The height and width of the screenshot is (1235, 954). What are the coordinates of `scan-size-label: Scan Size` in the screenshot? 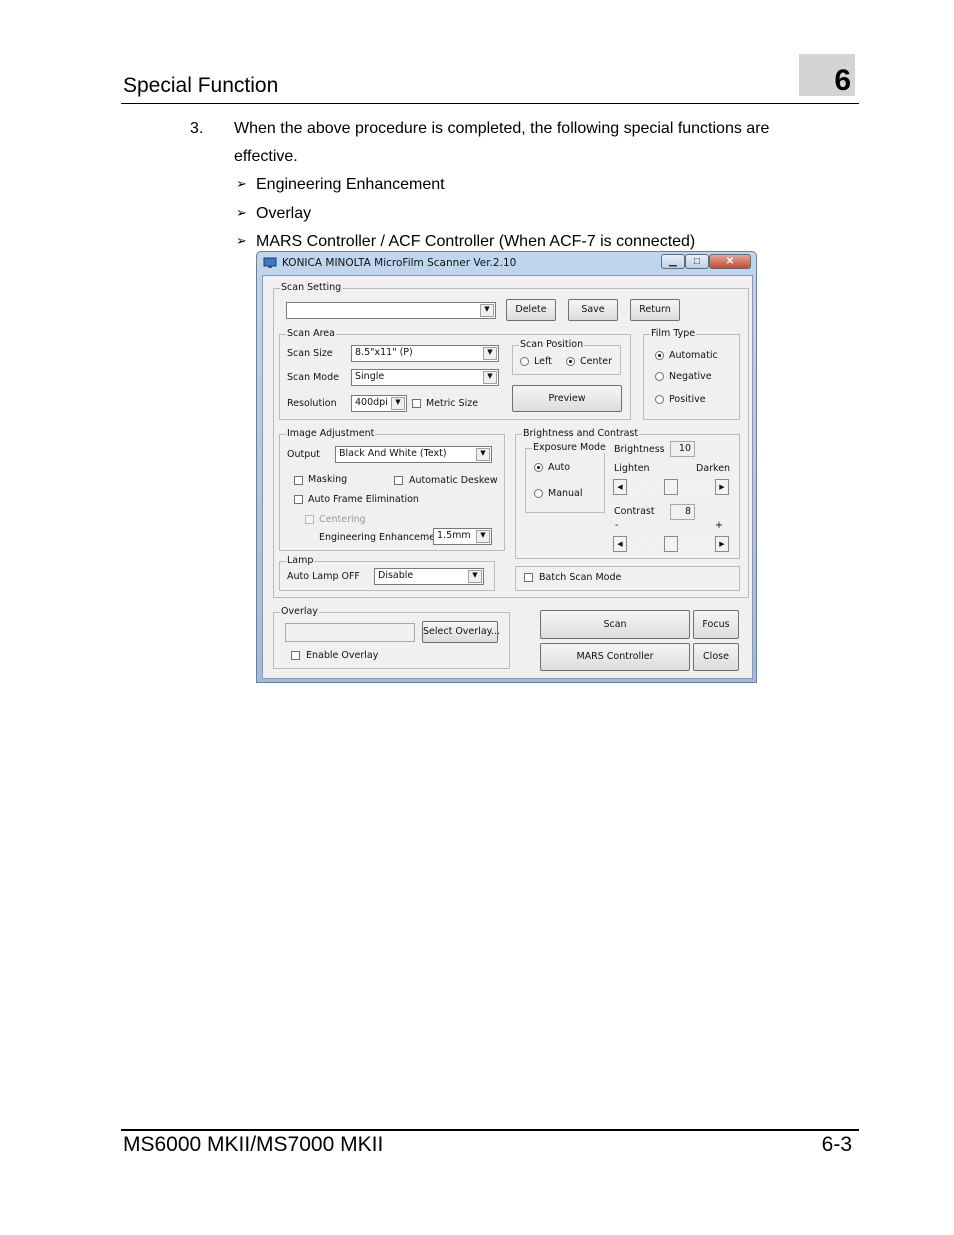 It's located at (310, 353).